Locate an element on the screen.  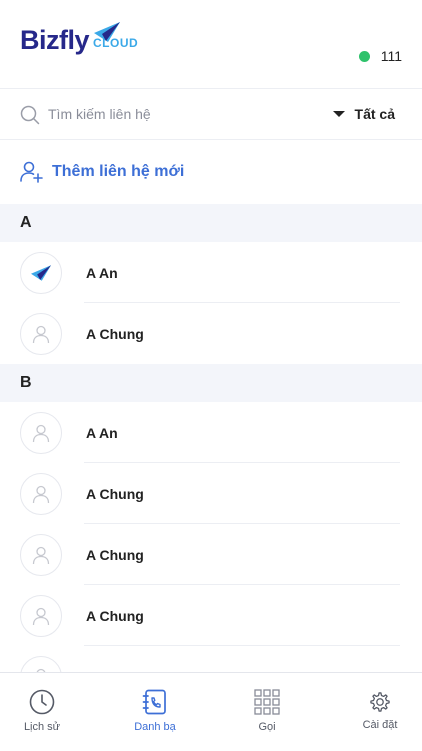
tab-settings: Cài đặt is located at coordinates (378, 711).